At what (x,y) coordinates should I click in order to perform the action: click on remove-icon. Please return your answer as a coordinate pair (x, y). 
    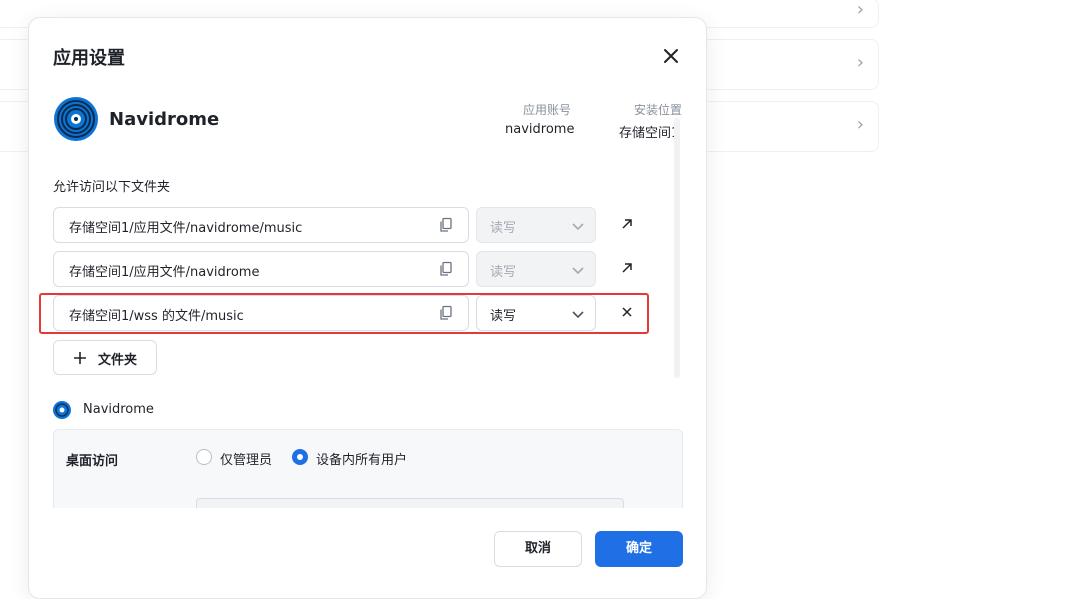
    Looking at the image, I should click on (627, 312).